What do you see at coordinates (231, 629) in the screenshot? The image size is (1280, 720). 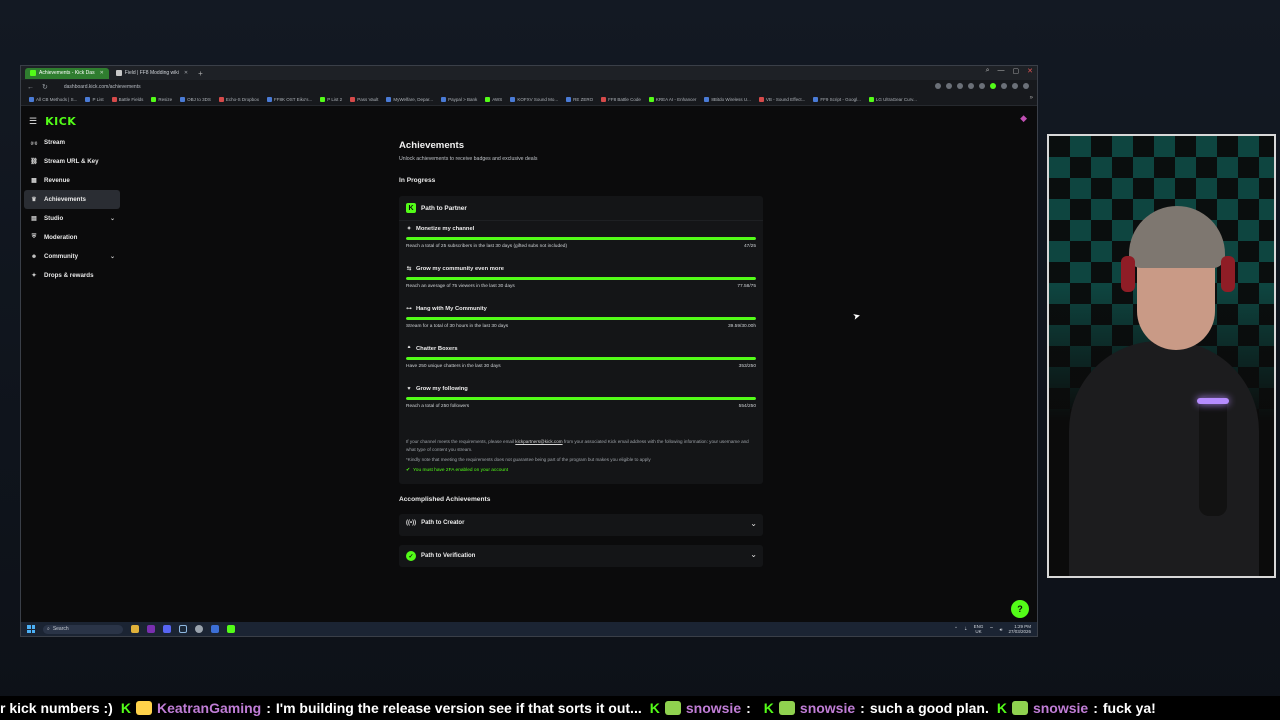 I see `kick-app-icon` at bounding box center [231, 629].